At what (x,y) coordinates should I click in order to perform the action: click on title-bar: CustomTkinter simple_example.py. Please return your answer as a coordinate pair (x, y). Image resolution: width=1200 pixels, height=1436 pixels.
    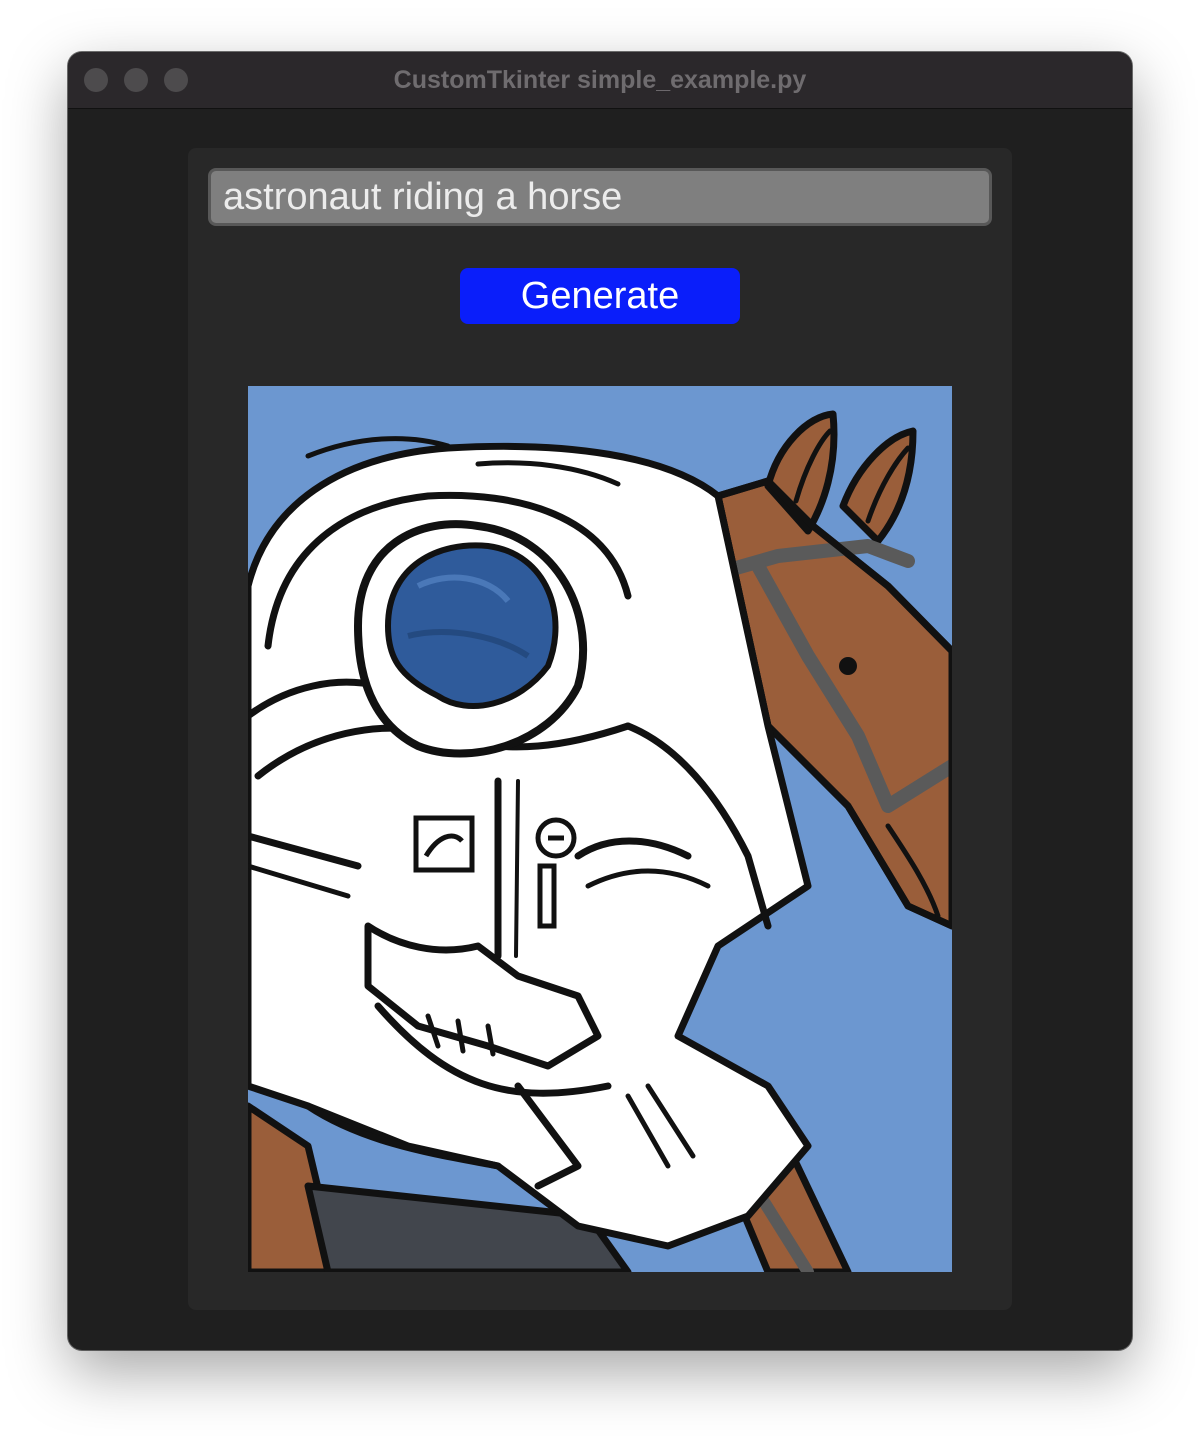
    Looking at the image, I should click on (600, 80).